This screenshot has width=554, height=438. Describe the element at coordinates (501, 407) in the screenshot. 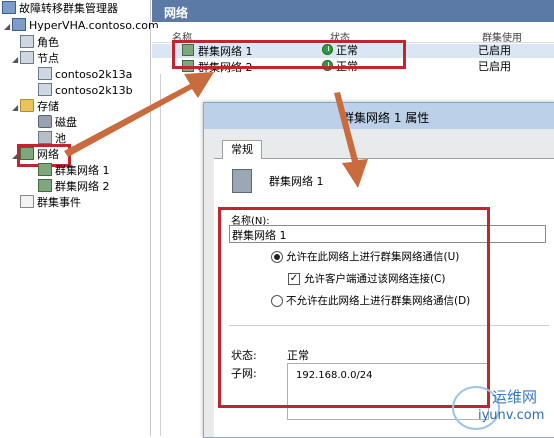

I see `watermark-logo: 运维网 iyunv.com` at that location.